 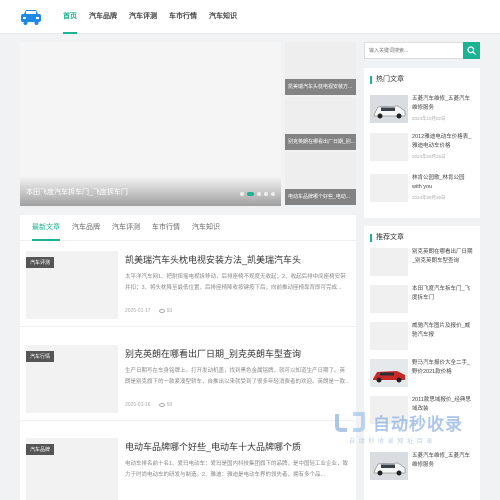 What do you see at coordinates (138, 405) in the screenshot?
I see `post-date: 2025-01-16` at bounding box center [138, 405].